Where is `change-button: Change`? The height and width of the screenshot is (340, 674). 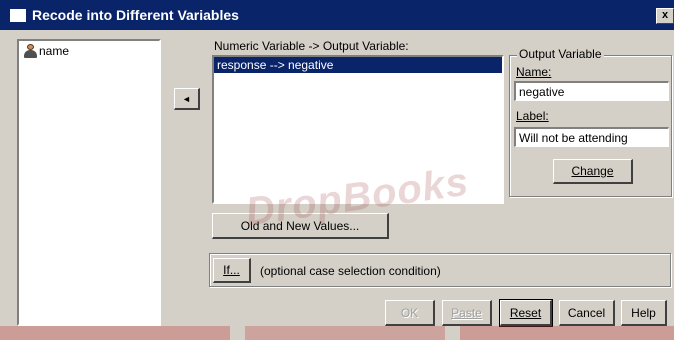 change-button: Change is located at coordinates (593, 171).